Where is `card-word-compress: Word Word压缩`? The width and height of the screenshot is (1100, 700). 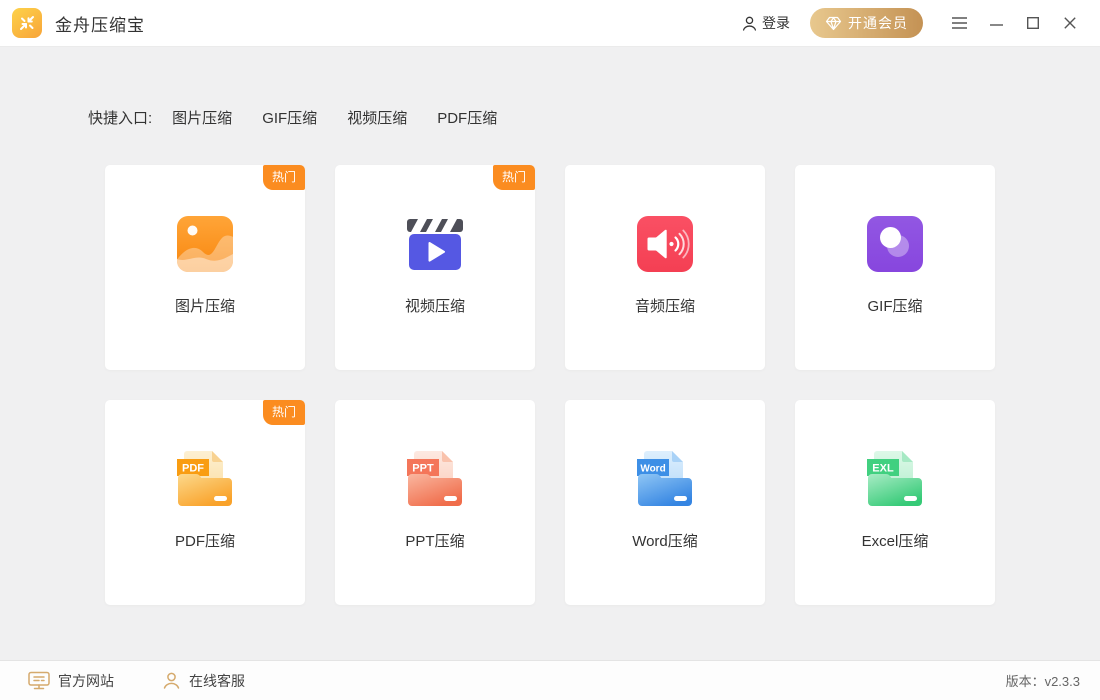
card-word-compress: Word Word压缩 is located at coordinates (665, 502).